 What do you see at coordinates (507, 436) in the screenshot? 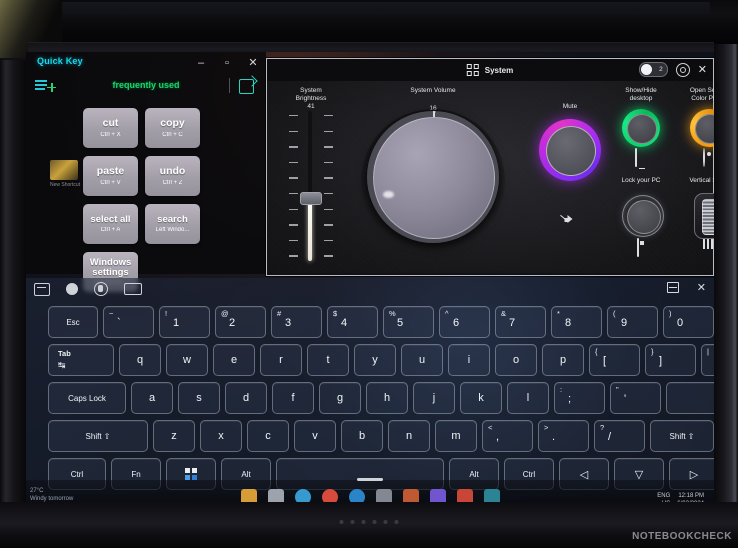
I see `key-key: <,` at bounding box center [507, 436].